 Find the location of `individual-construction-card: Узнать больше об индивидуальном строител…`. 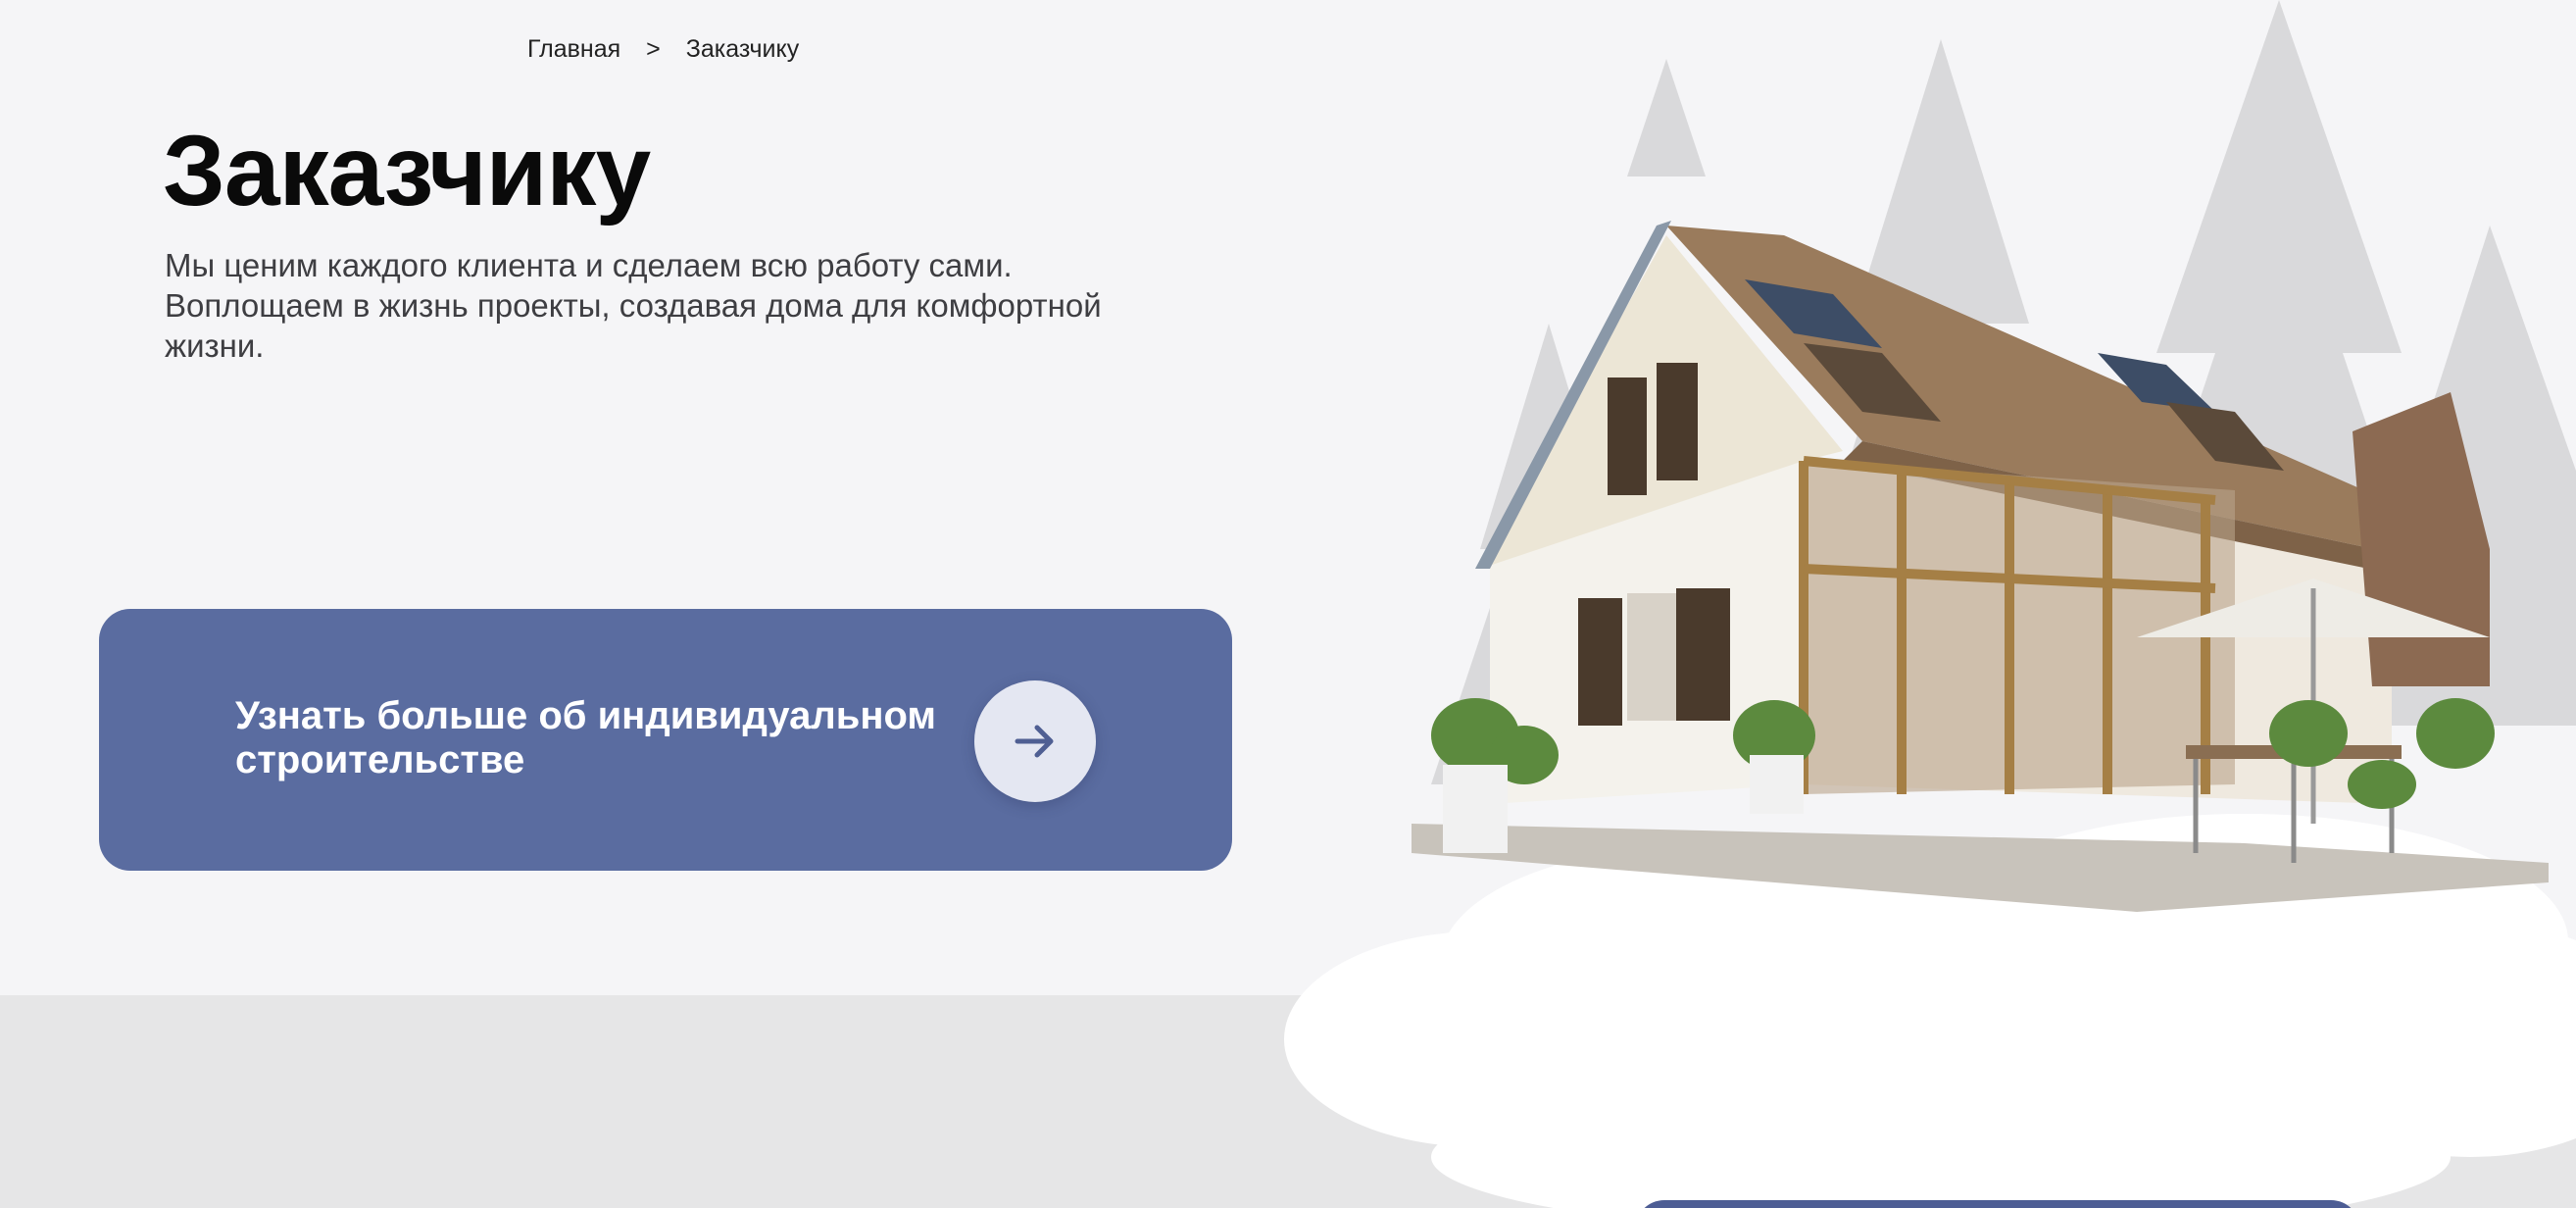

individual-construction-card: Узнать больше об индивидуальном строител… is located at coordinates (665, 740).